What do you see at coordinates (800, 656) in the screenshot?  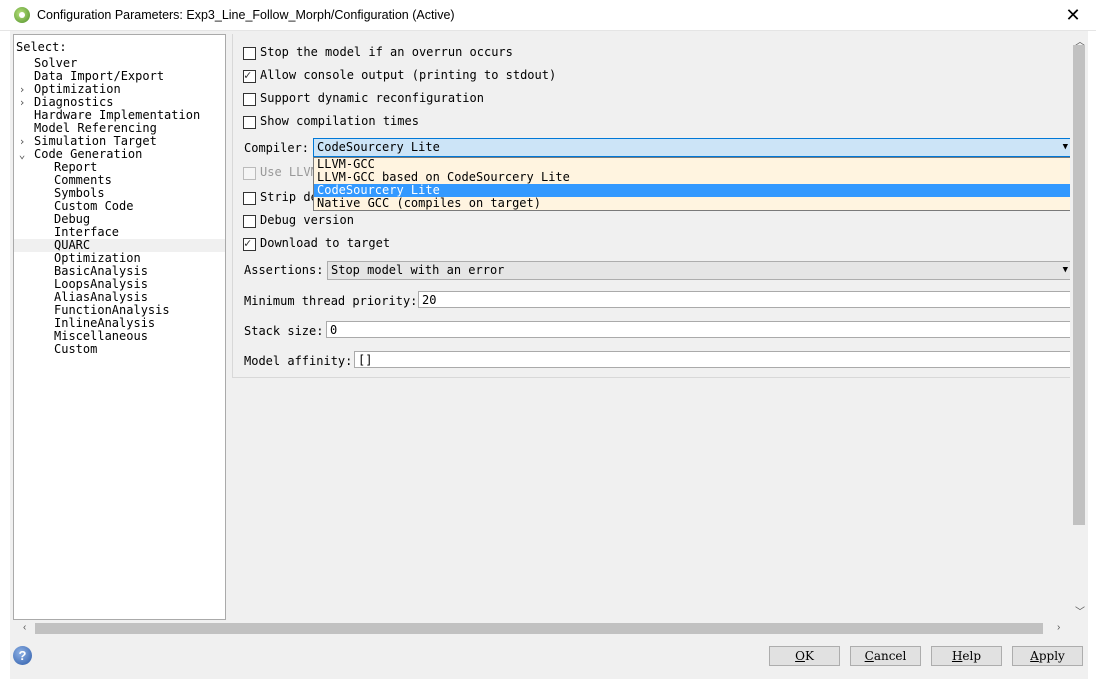 I see `ok-accel: O` at bounding box center [800, 656].